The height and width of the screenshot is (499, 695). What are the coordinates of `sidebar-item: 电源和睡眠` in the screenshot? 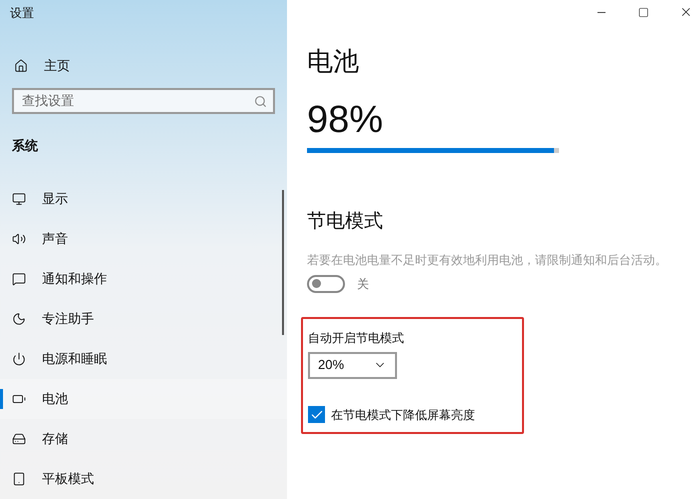 It's located at (143, 359).